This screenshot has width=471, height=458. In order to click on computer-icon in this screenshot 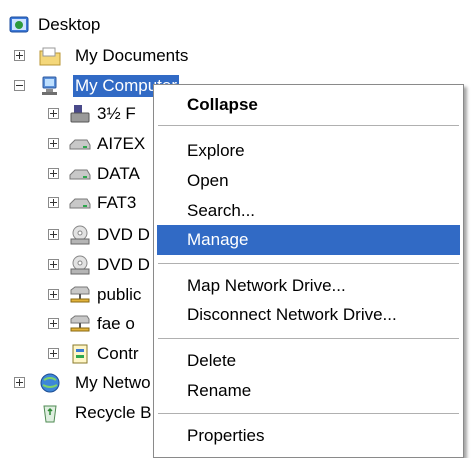, I will do `click(49, 85)`.